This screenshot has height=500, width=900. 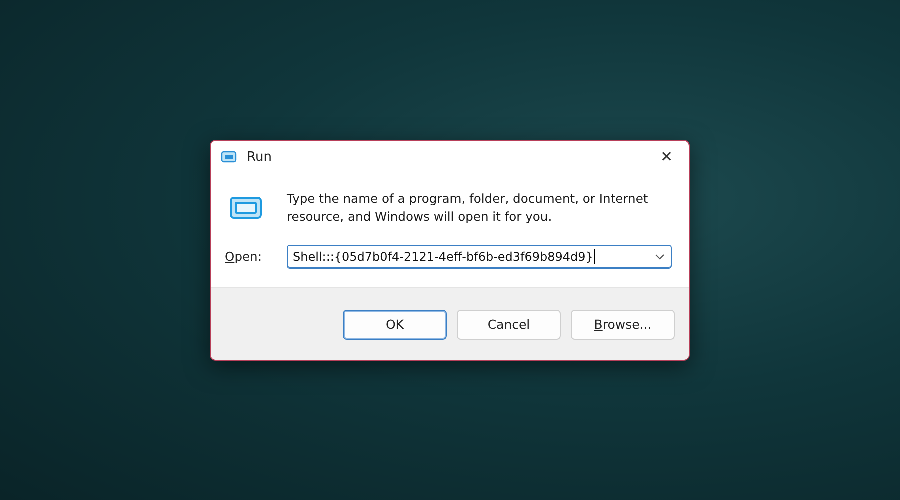 I want to click on close-button: ✕, so click(x=667, y=157).